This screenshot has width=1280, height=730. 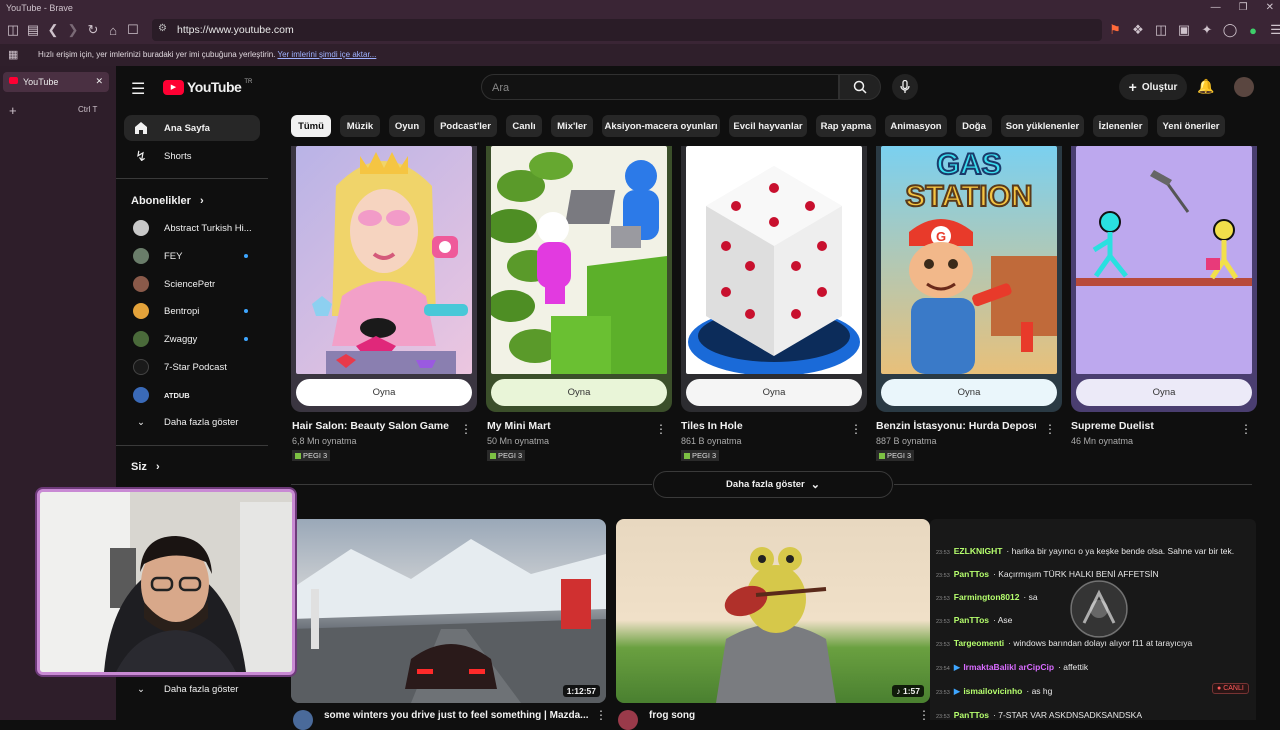 I want to click on tab-list-icon: ▤, so click(x=33, y=30).